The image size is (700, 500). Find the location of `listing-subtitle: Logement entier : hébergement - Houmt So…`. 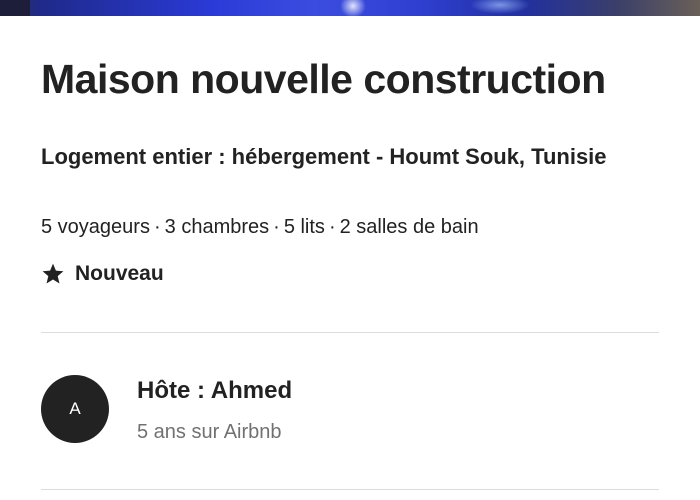

listing-subtitle: Logement entier : hébergement - Houmt So… is located at coordinates (324, 156).